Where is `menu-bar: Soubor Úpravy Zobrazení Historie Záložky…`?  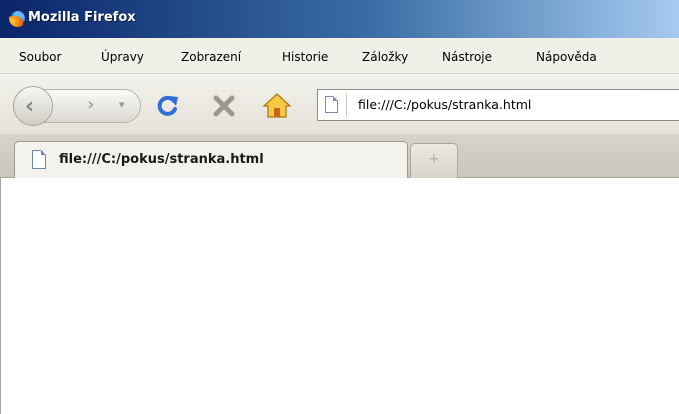
menu-bar: Soubor Úpravy Zobrazení Historie Záložky… is located at coordinates (339, 56).